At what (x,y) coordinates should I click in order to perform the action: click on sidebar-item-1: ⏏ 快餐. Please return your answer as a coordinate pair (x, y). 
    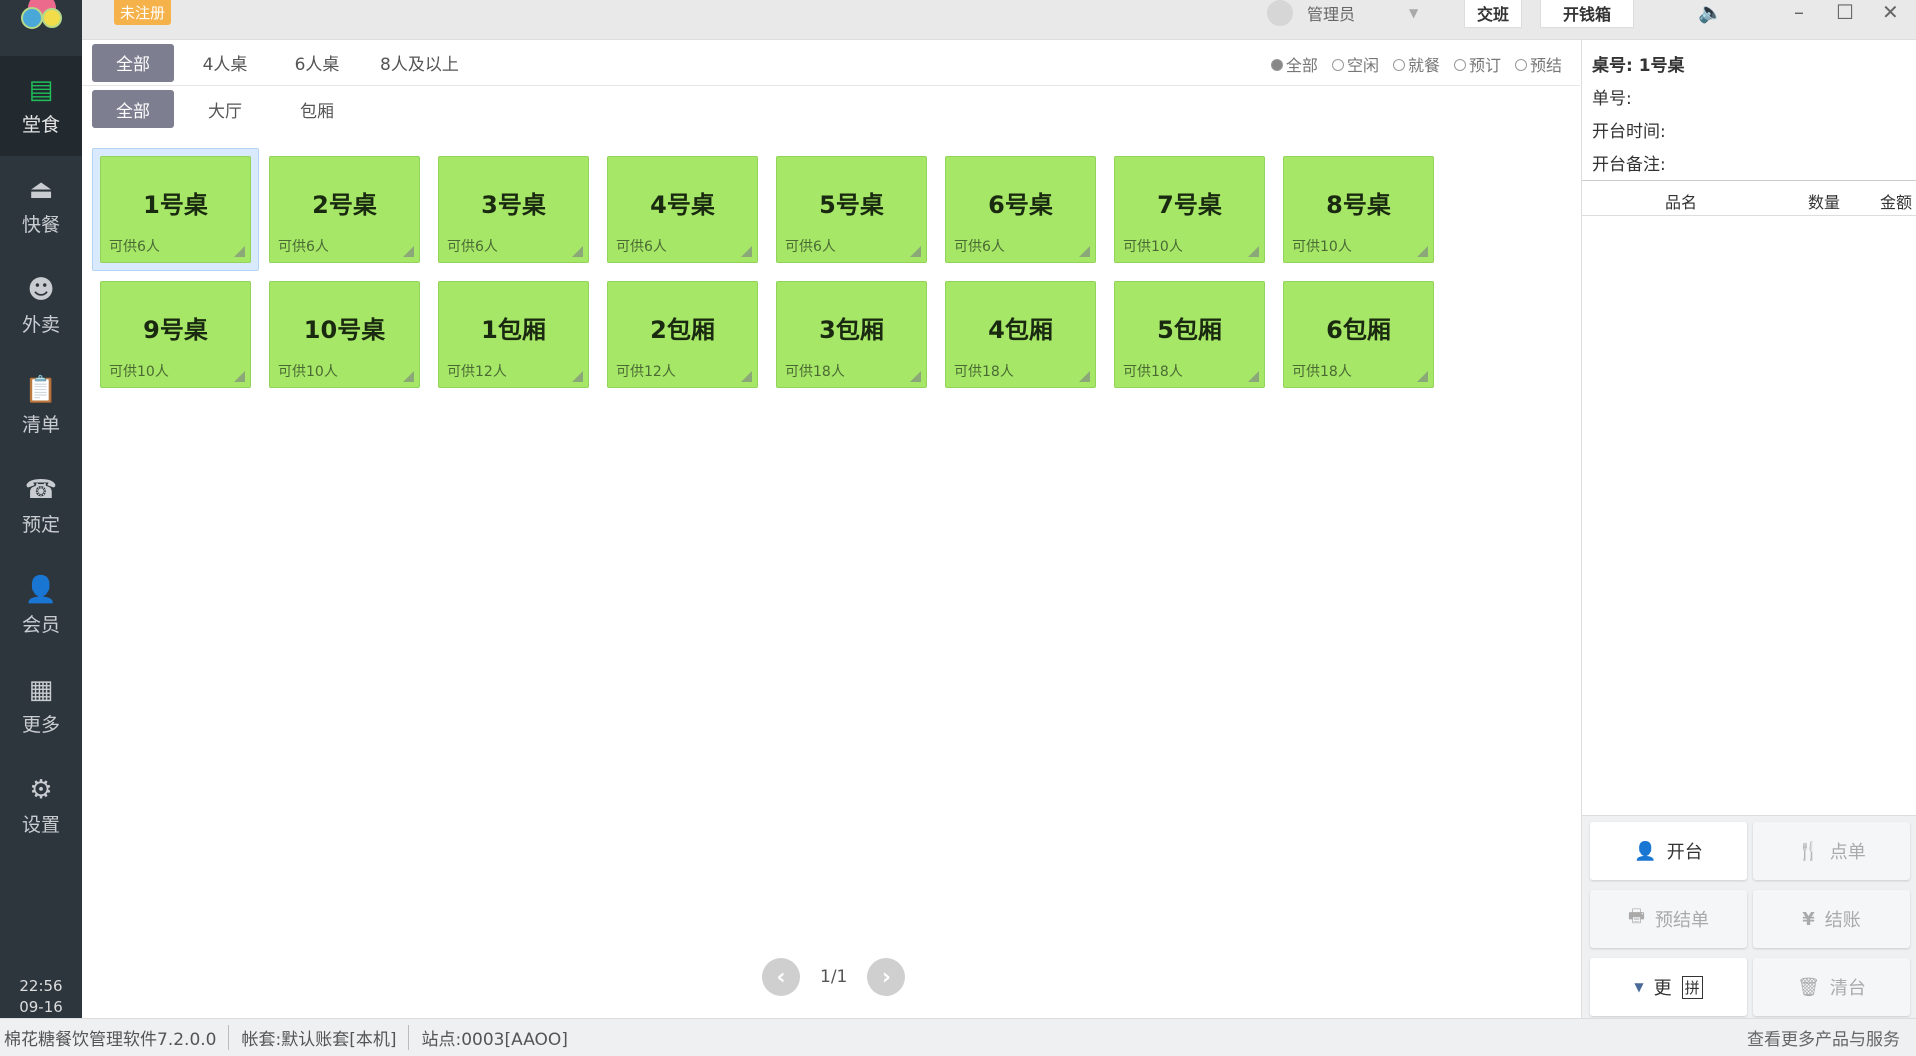
    Looking at the image, I should click on (41, 206).